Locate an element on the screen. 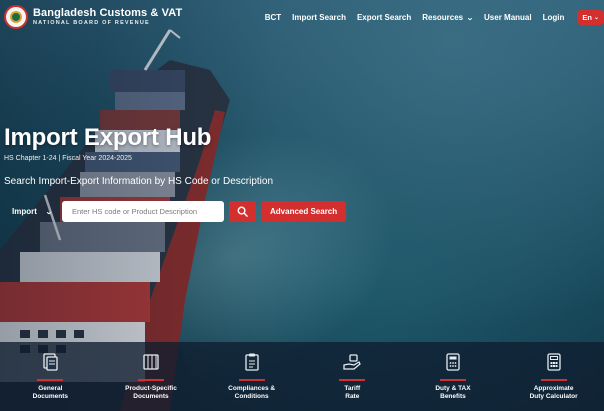 The height and width of the screenshot is (411, 604). nav-bct: BCT is located at coordinates (273, 17).